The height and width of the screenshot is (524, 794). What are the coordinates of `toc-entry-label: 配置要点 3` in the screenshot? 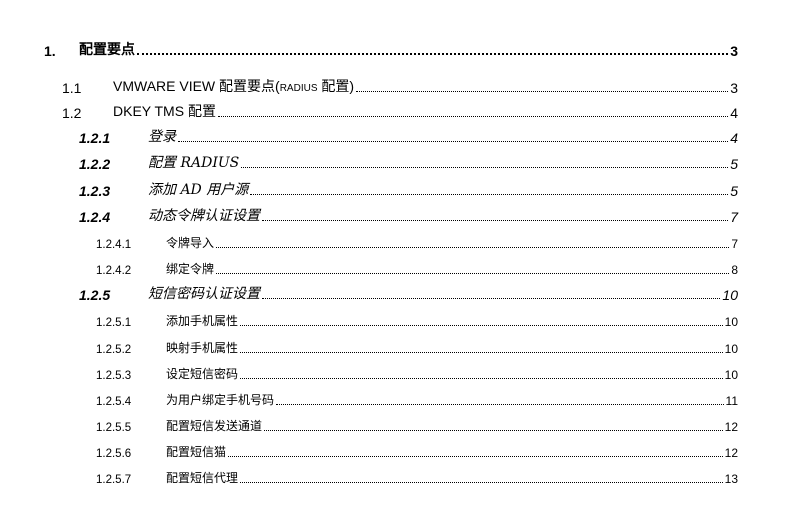 It's located at (408, 49).